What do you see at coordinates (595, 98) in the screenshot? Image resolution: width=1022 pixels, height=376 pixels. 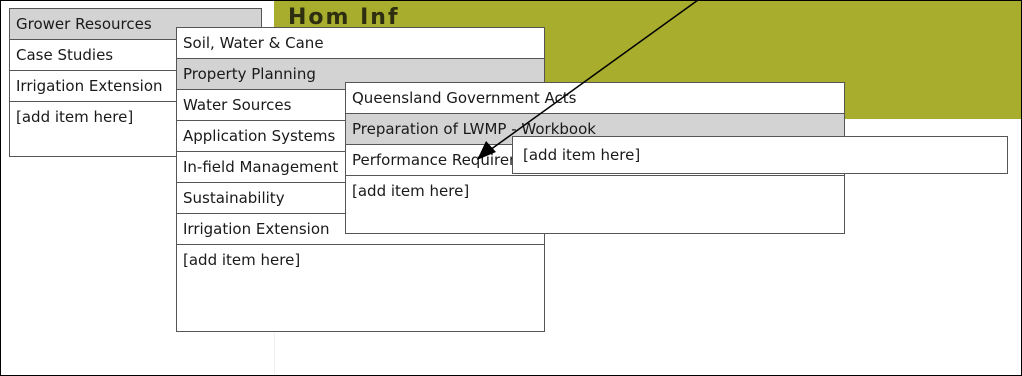 I see `menu-item-queensland-government-acts: Queensland Government Acts` at bounding box center [595, 98].